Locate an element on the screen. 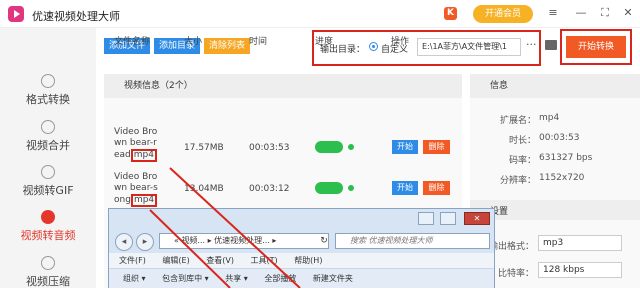 Image resolution: width=640 pixels, height=289 pixels. custom-radio is located at coordinates (373, 46).